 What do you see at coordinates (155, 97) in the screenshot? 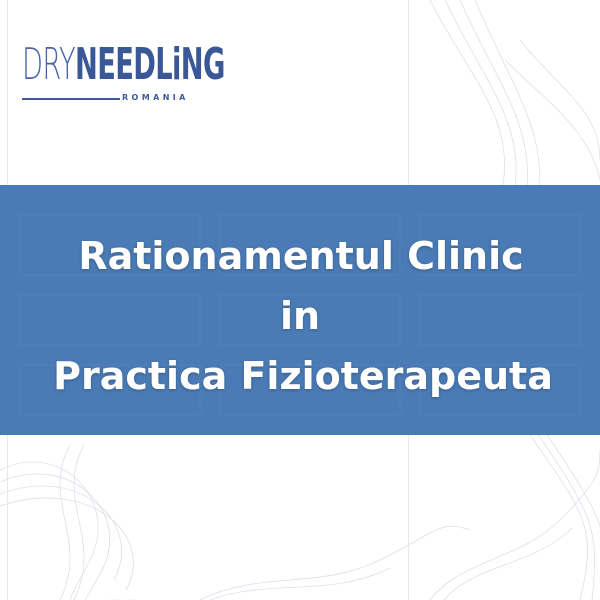
I see `logo-subtitle: ROMANIA` at bounding box center [155, 97].